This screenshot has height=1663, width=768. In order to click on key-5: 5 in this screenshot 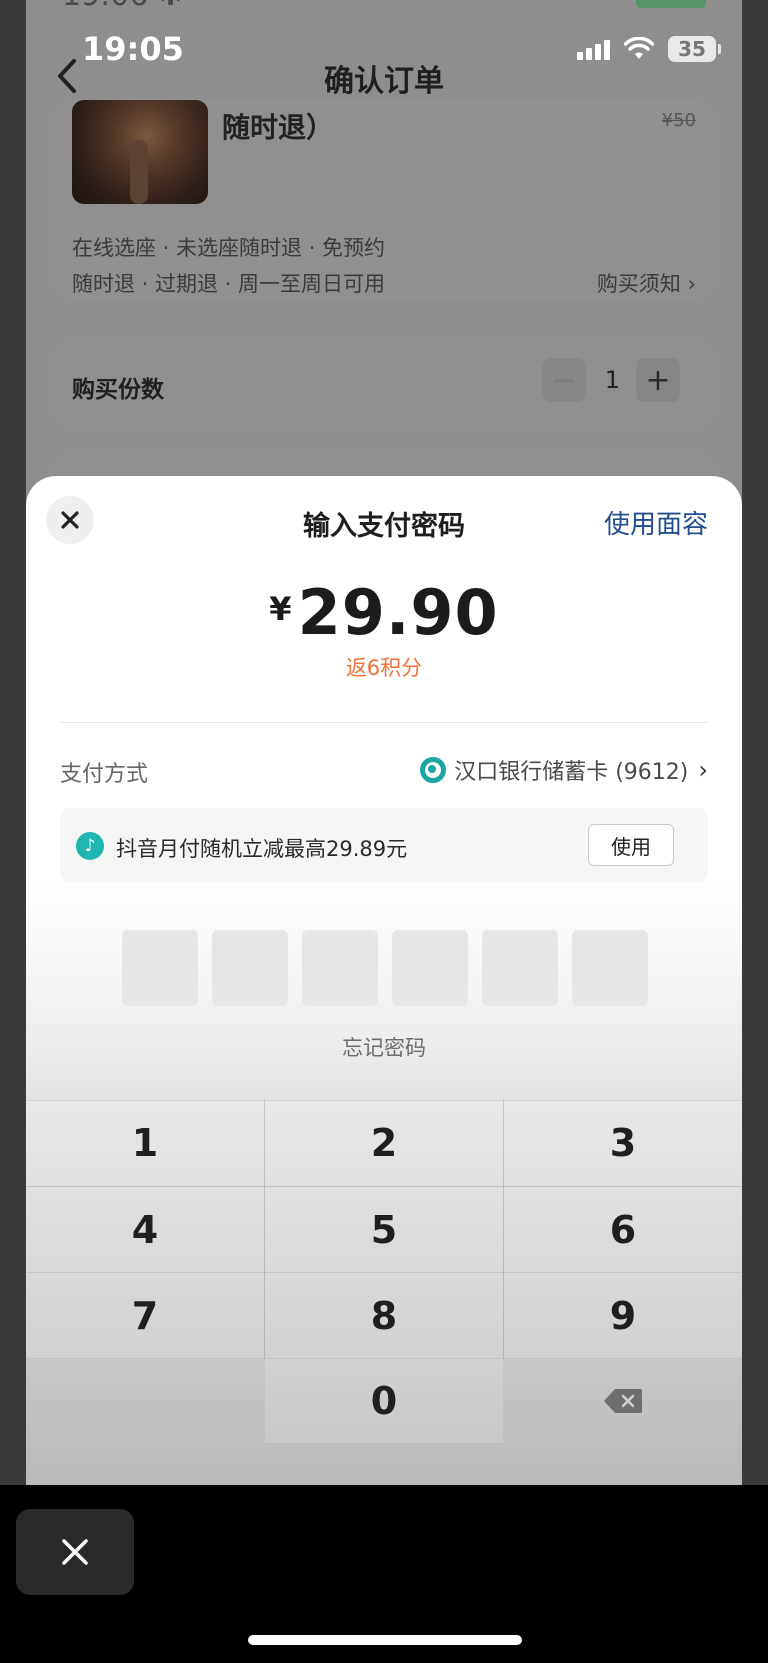, I will do `click(384, 1230)`.